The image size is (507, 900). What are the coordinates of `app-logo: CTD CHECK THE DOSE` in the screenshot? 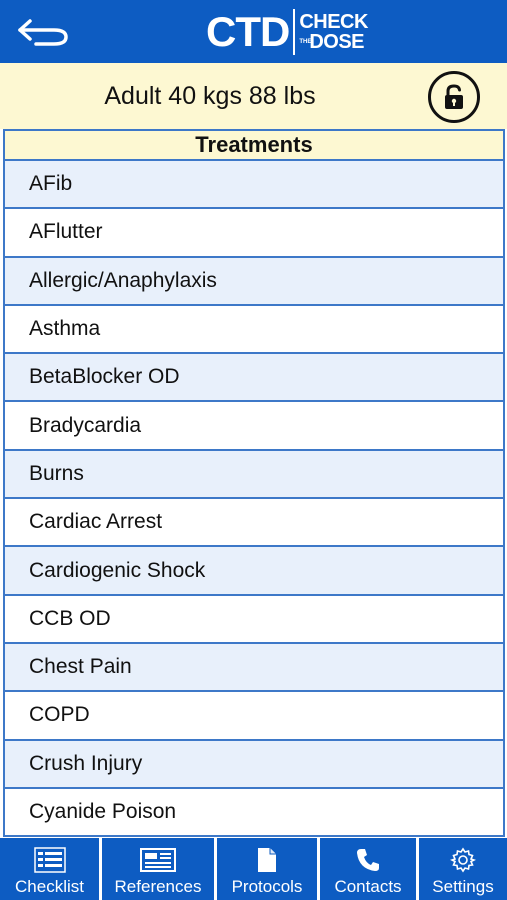 It's located at (287, 32).